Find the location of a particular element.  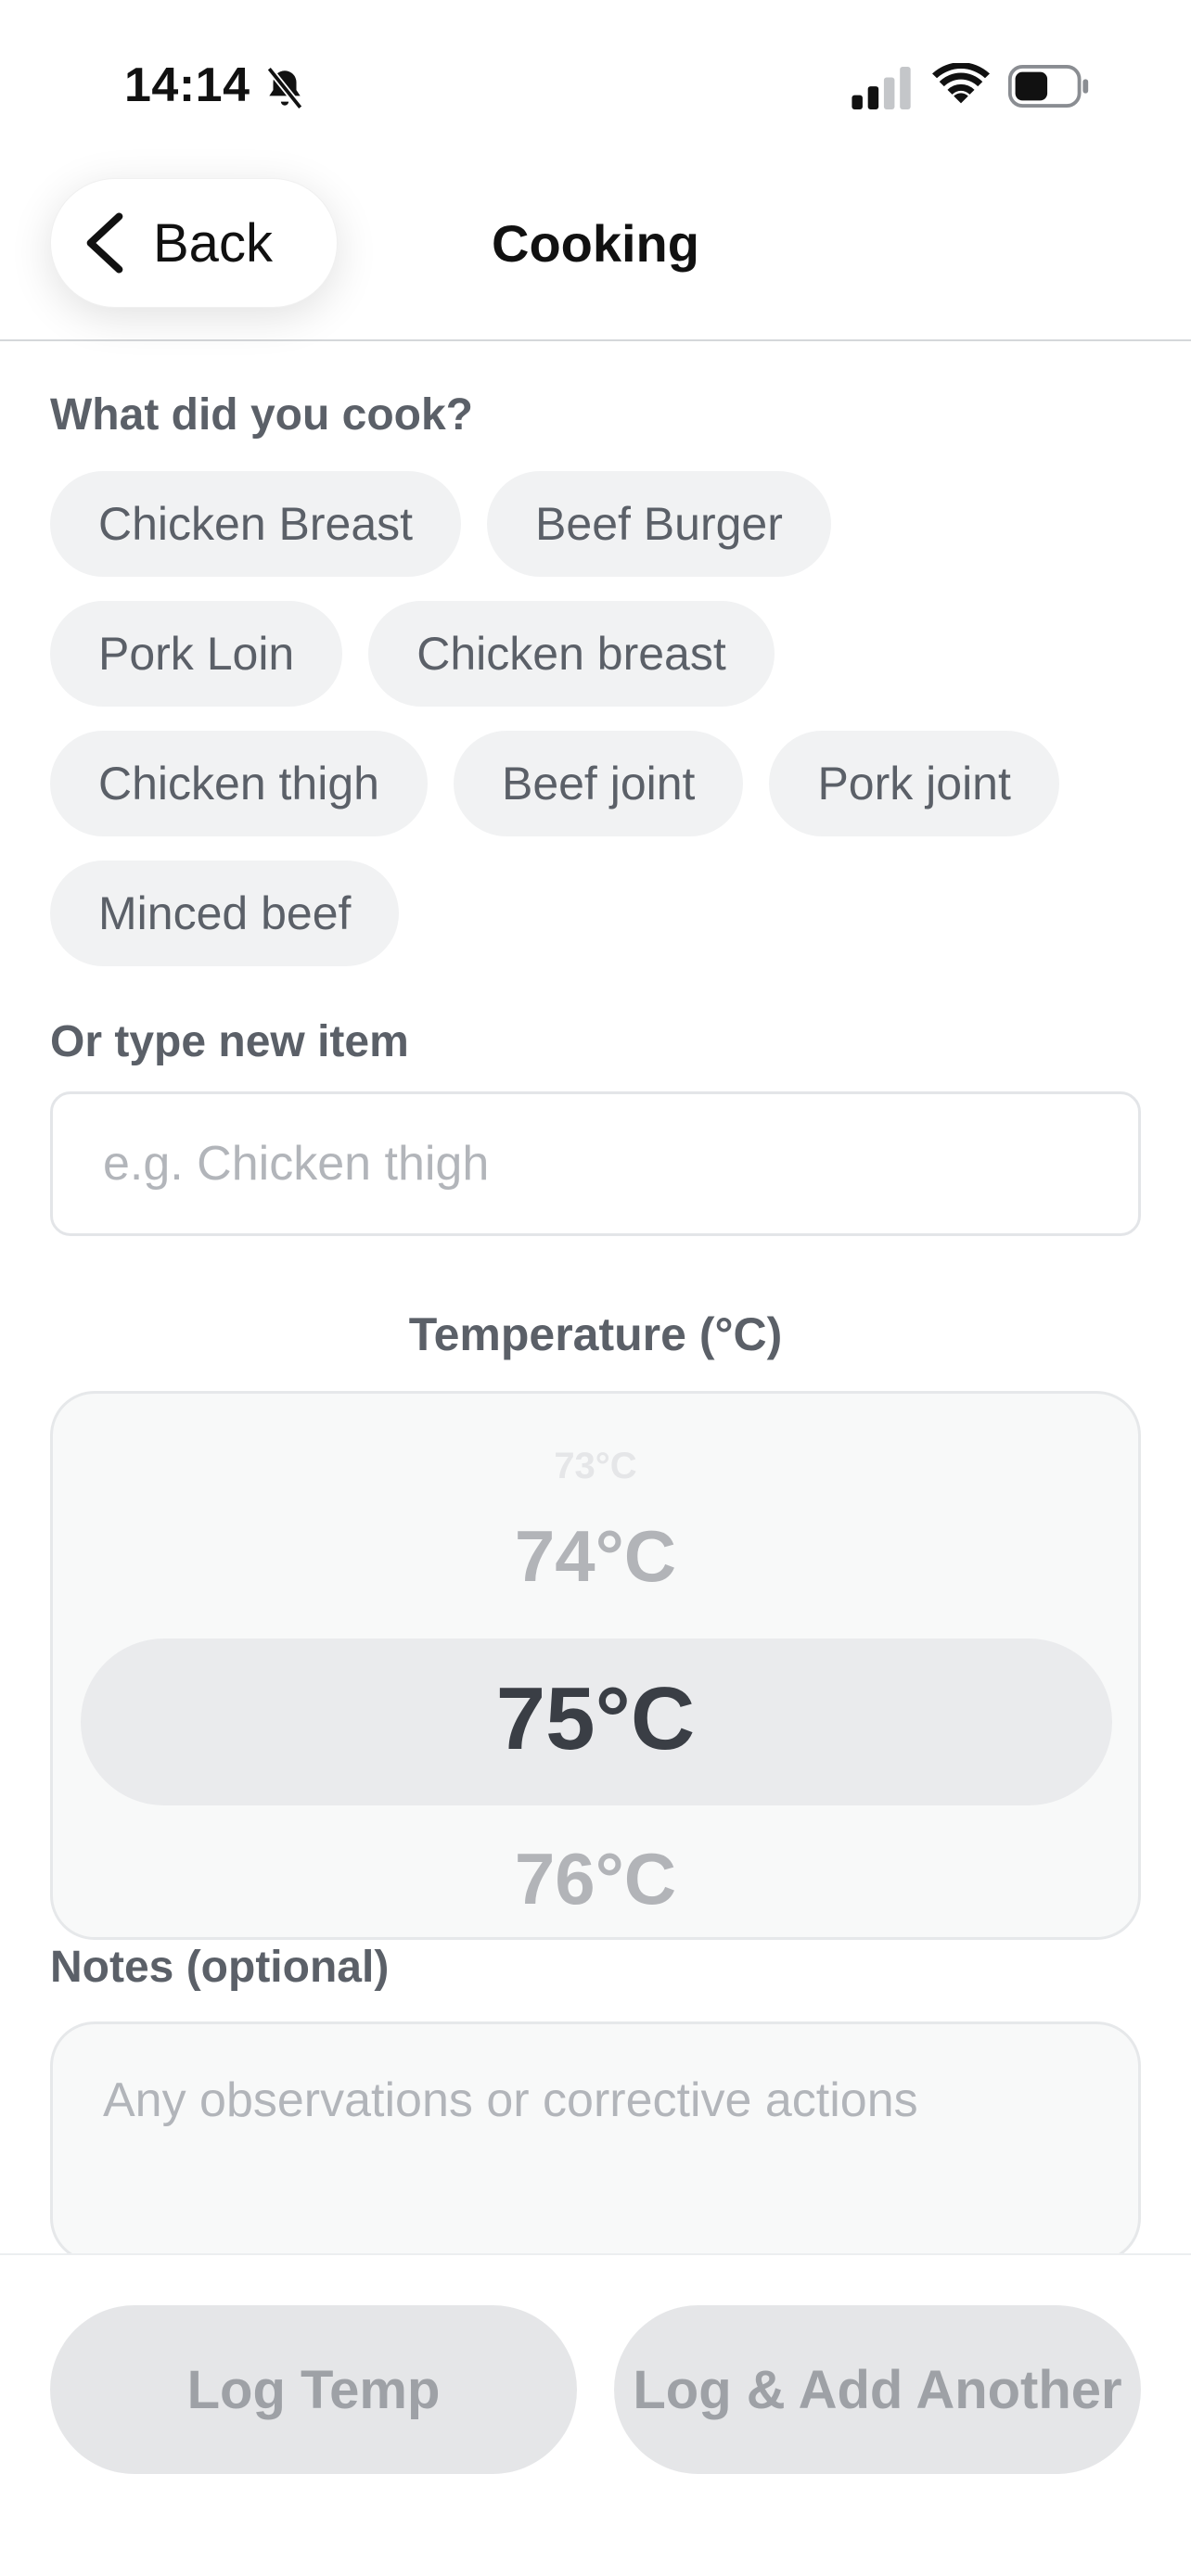

chip-row: Chicken Breast Beef Burger is located at coordinates (597, 524).